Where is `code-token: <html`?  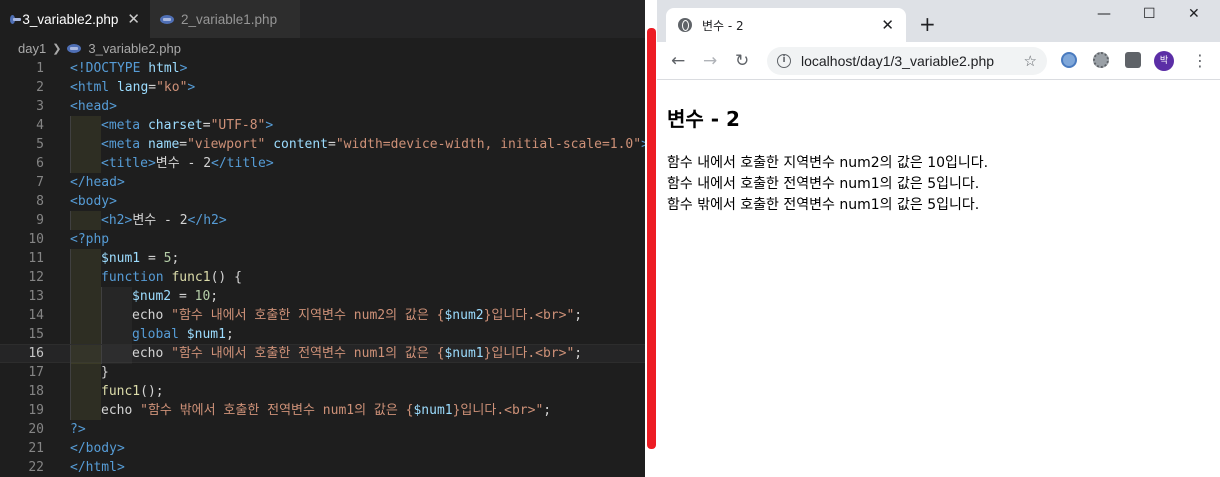 code-token: <html is located at coordinates (93, 87).